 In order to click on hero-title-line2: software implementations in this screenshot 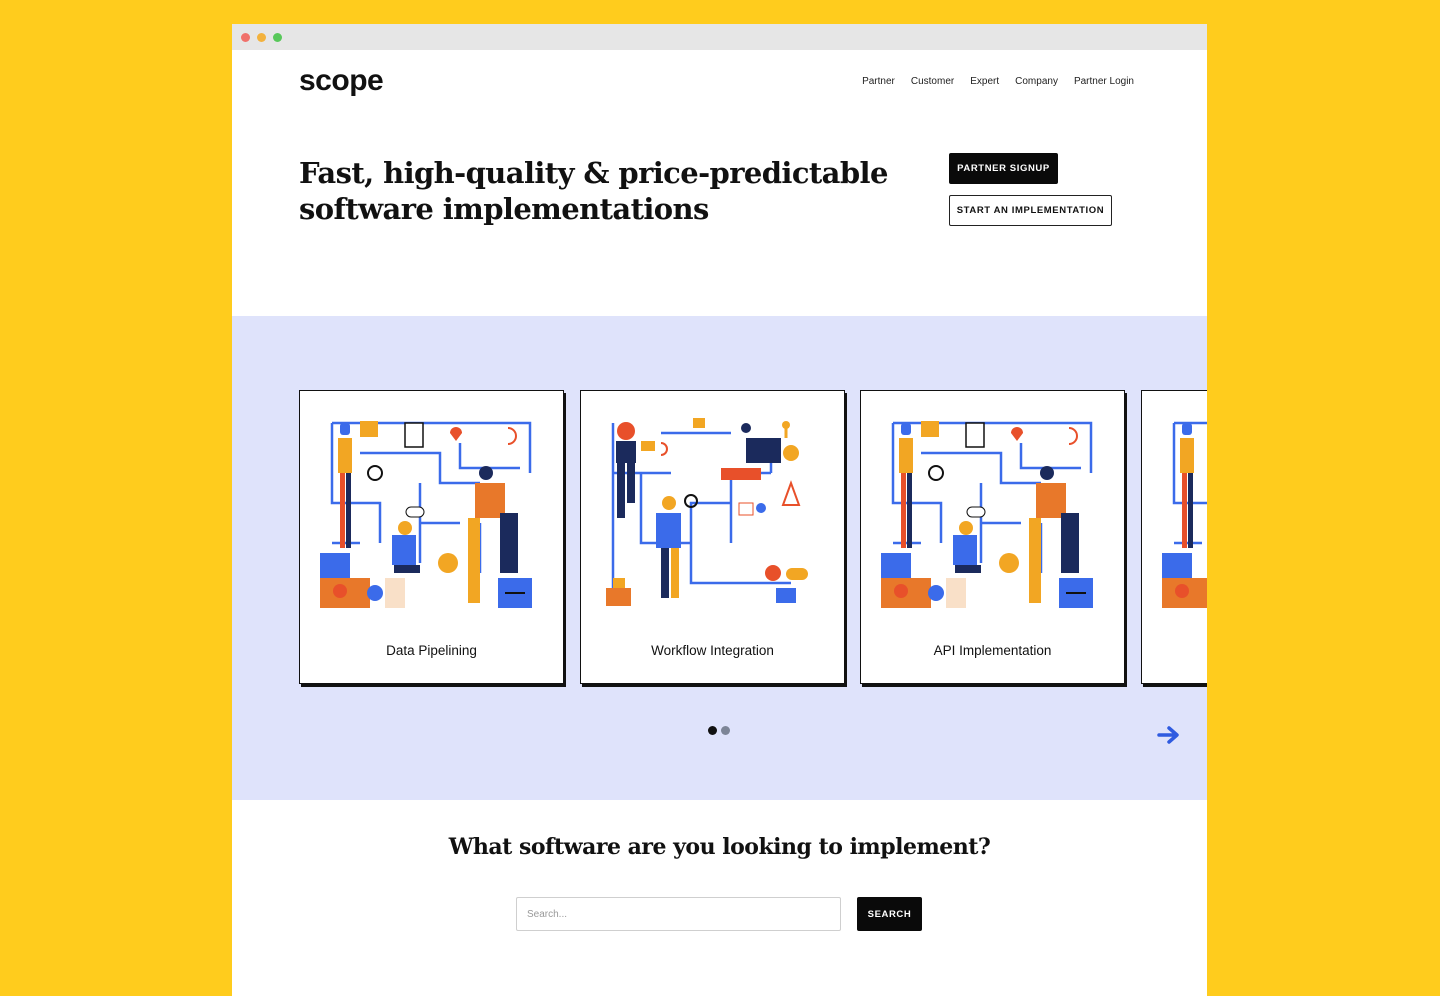, I will do `click(504, 209)`.